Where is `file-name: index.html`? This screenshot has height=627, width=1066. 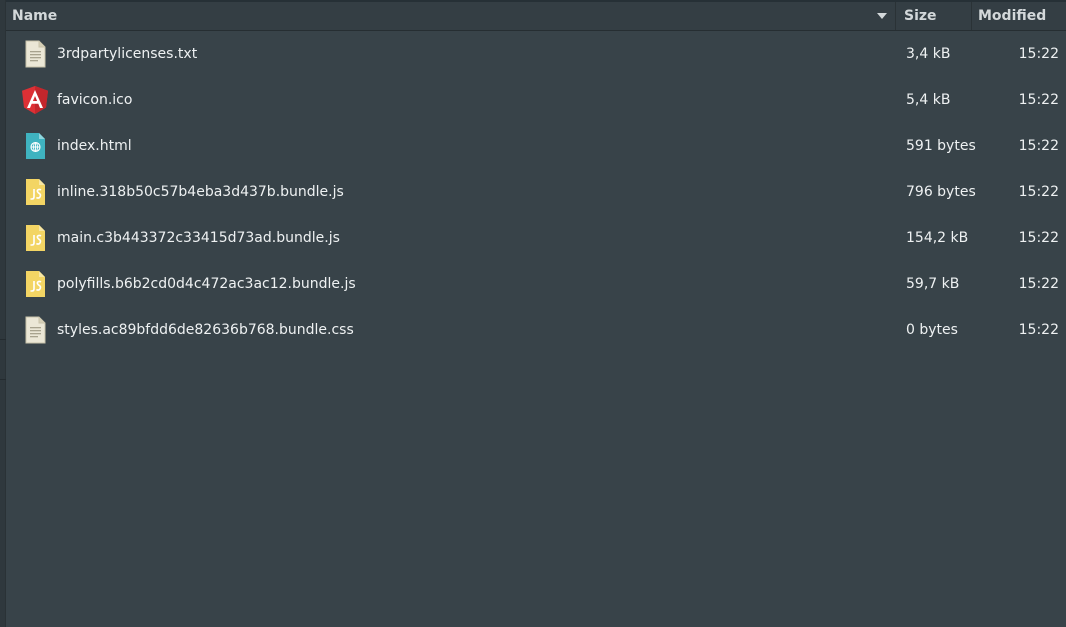 file-name: index.html is located at coordinates (94, 146).